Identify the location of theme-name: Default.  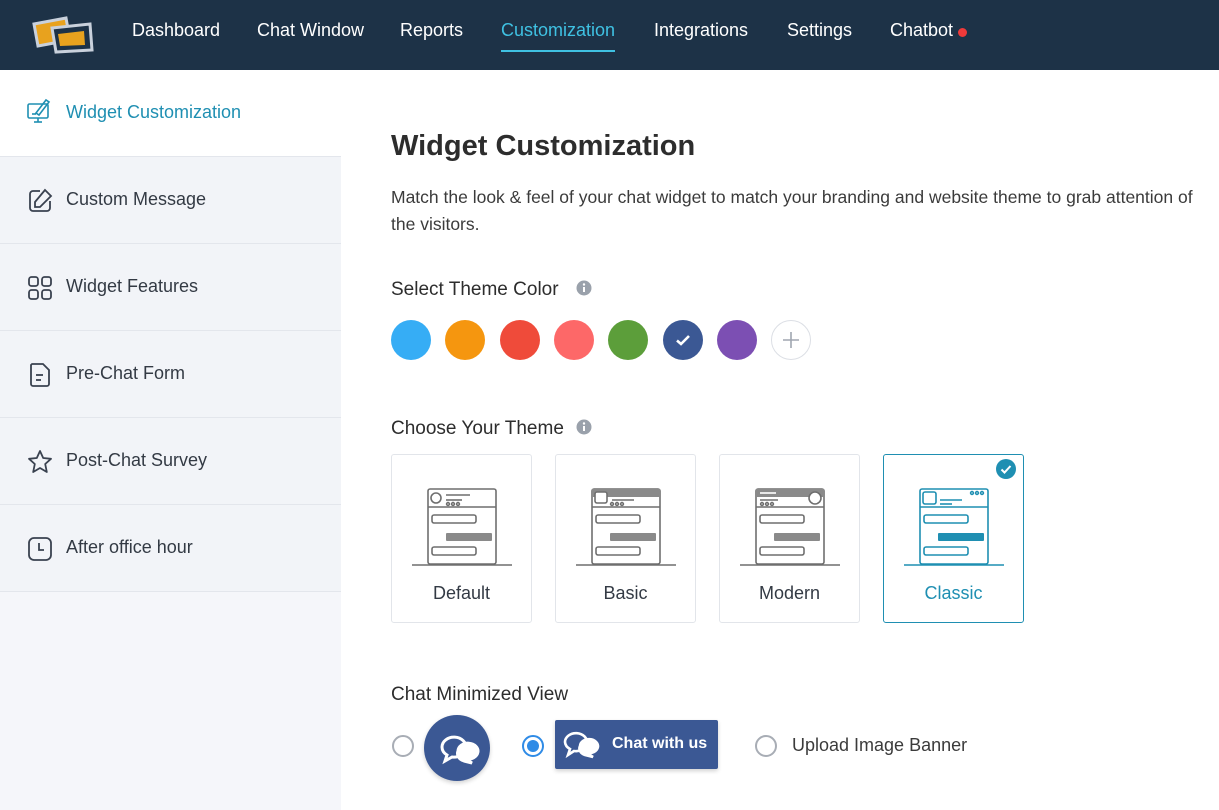
(461, 593).